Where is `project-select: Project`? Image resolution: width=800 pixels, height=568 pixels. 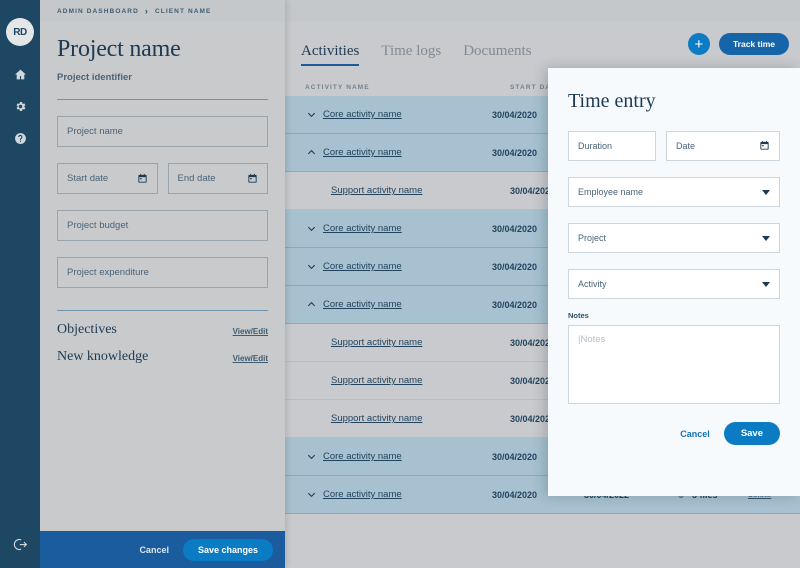 project-select: Project is located at coordinates (674, 238).